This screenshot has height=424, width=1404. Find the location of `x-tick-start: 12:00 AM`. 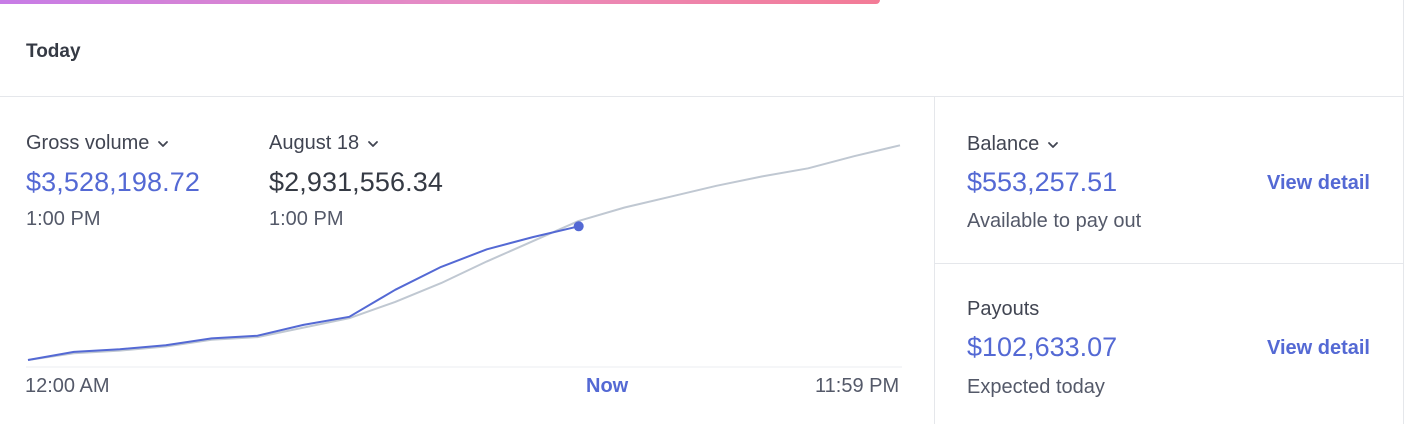

x-tick-start: 12:00 AM is located at coordinates (67, 386).